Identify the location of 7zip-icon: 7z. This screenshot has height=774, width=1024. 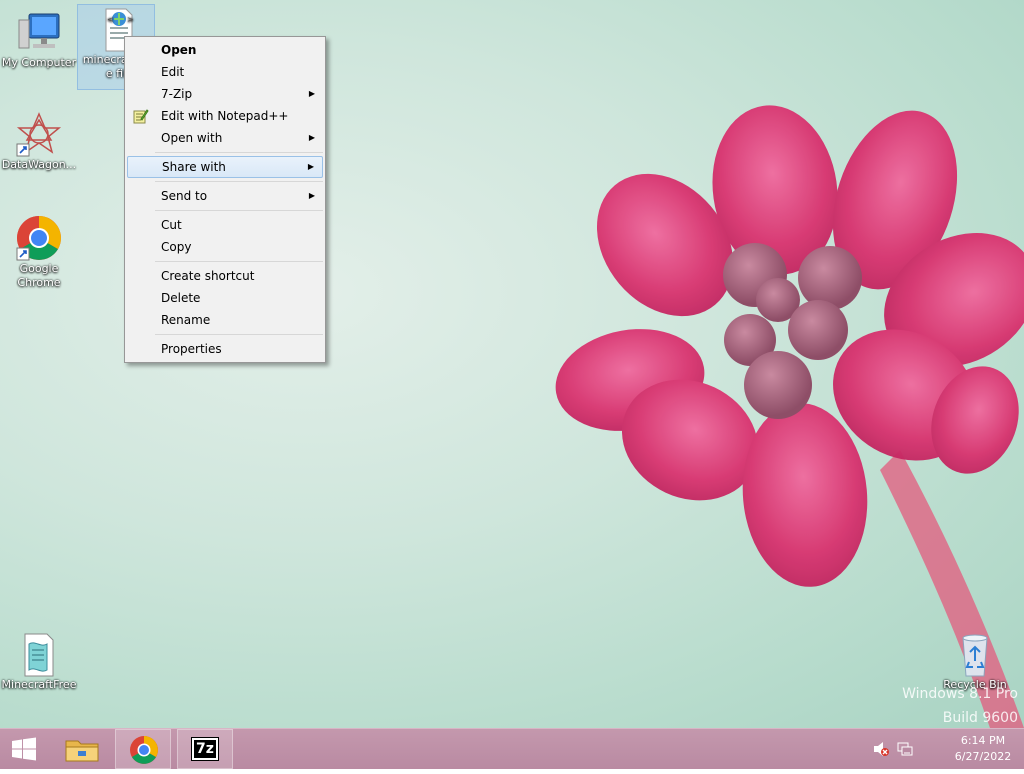
(205, 749).